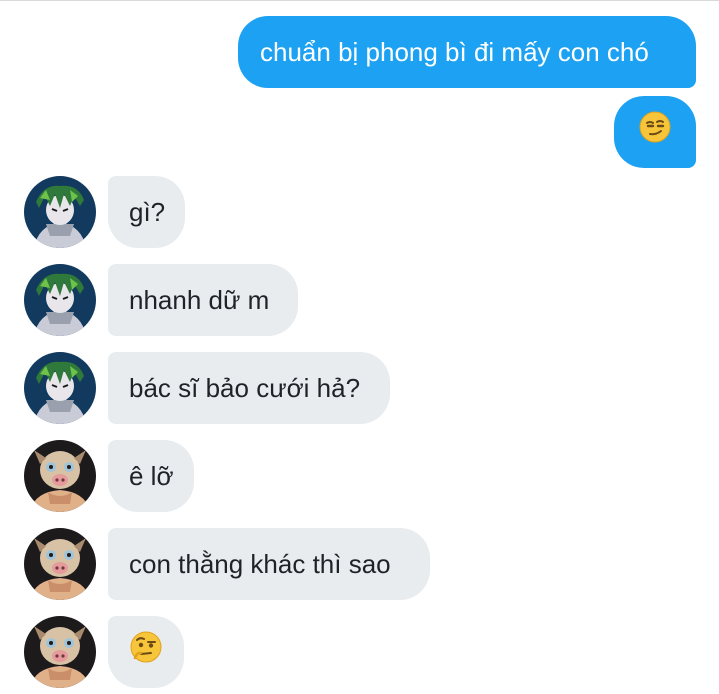 The width and height of the screenshot is (719, 694). What do you see at coordinates (454, 52) in the screenshot?
I see `message-text: chuẩn bị phong bì đi mấy con chó` at bounding box center [454, 52].